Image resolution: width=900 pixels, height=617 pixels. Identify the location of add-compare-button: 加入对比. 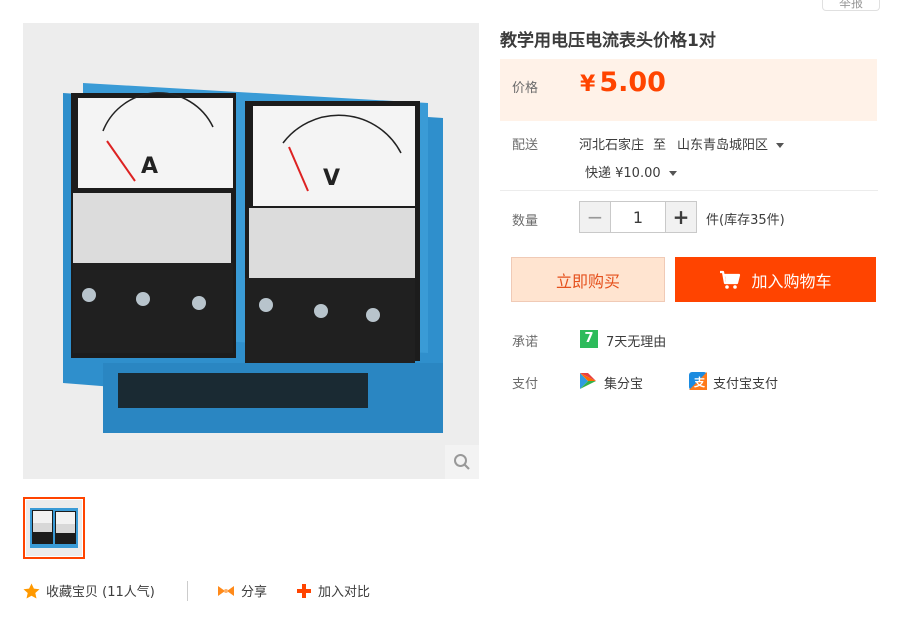
(333, 590).